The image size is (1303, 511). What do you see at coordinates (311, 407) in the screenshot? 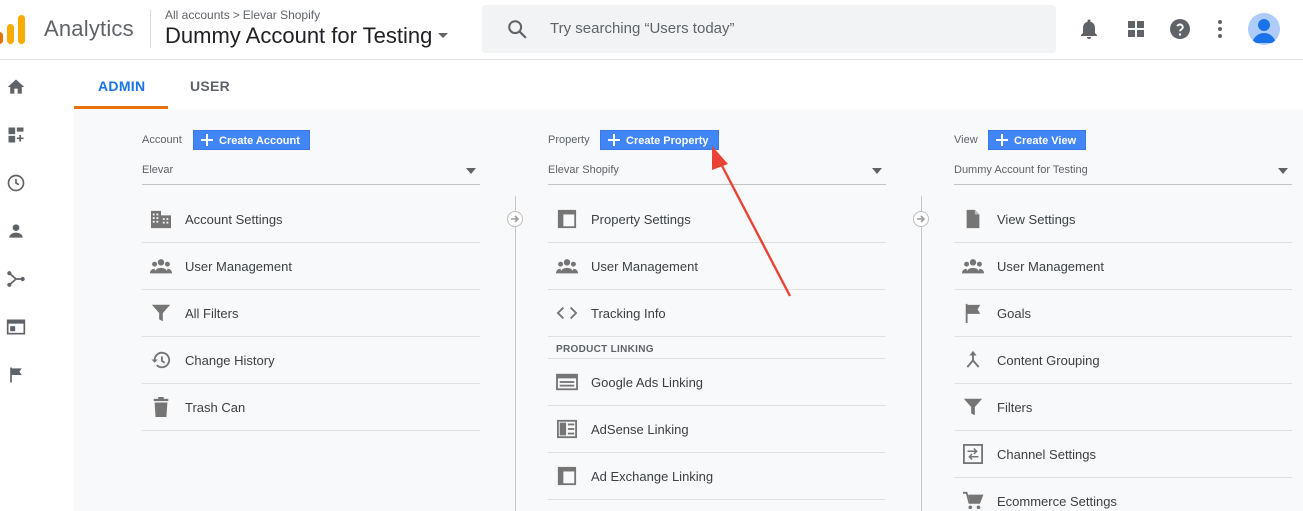
I see `menu-item-trash-can: Trash Can` at bounding box center [311, 407].